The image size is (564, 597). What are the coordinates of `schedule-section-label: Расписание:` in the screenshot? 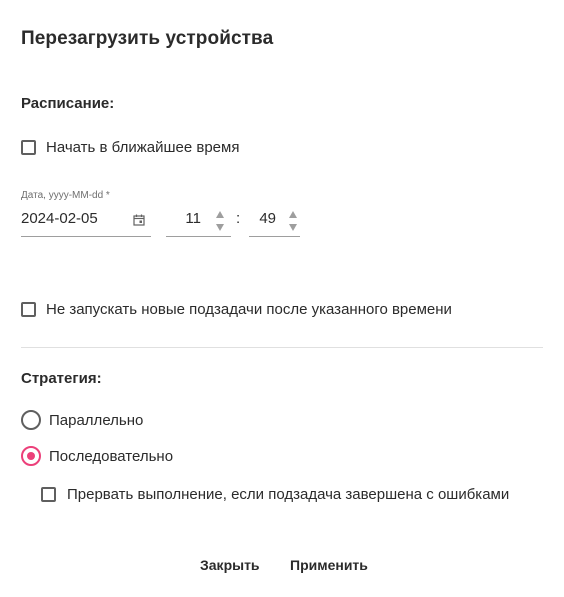 It's located at (68, 103).